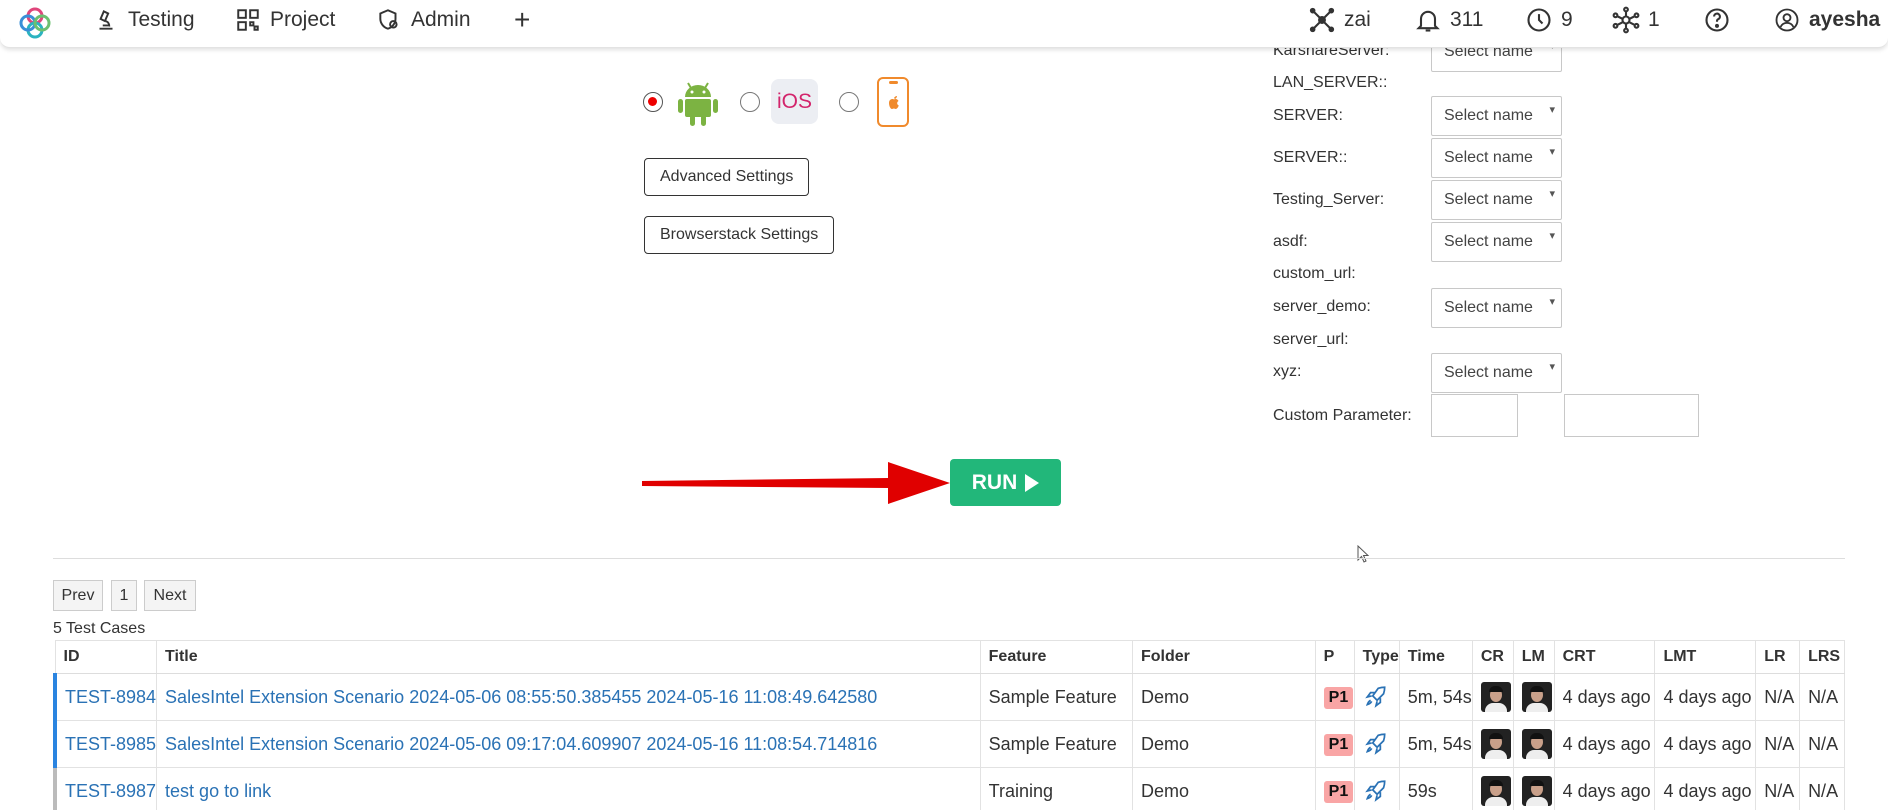  Describe the element at coordinates (1474, 415) in the screenshot. I see `custom-parameter-key-input` at that location.